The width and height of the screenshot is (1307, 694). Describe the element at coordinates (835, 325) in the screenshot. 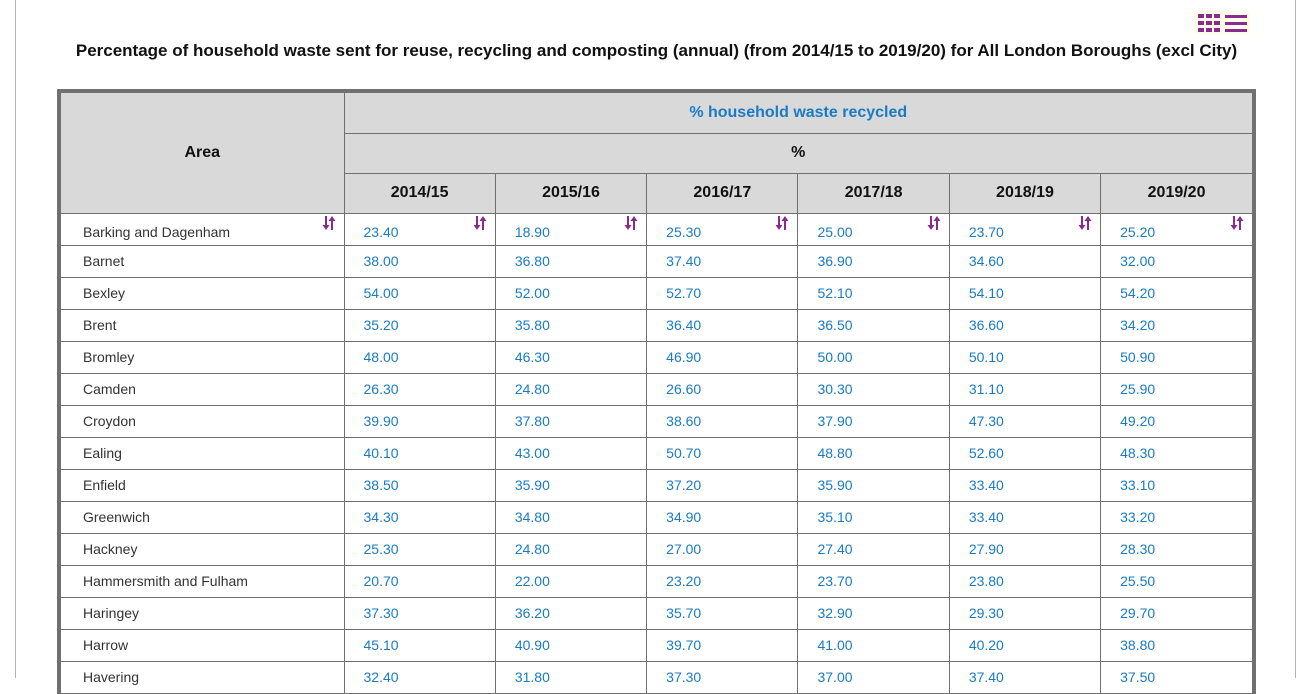

I see `value-text: 36.50` at that location.